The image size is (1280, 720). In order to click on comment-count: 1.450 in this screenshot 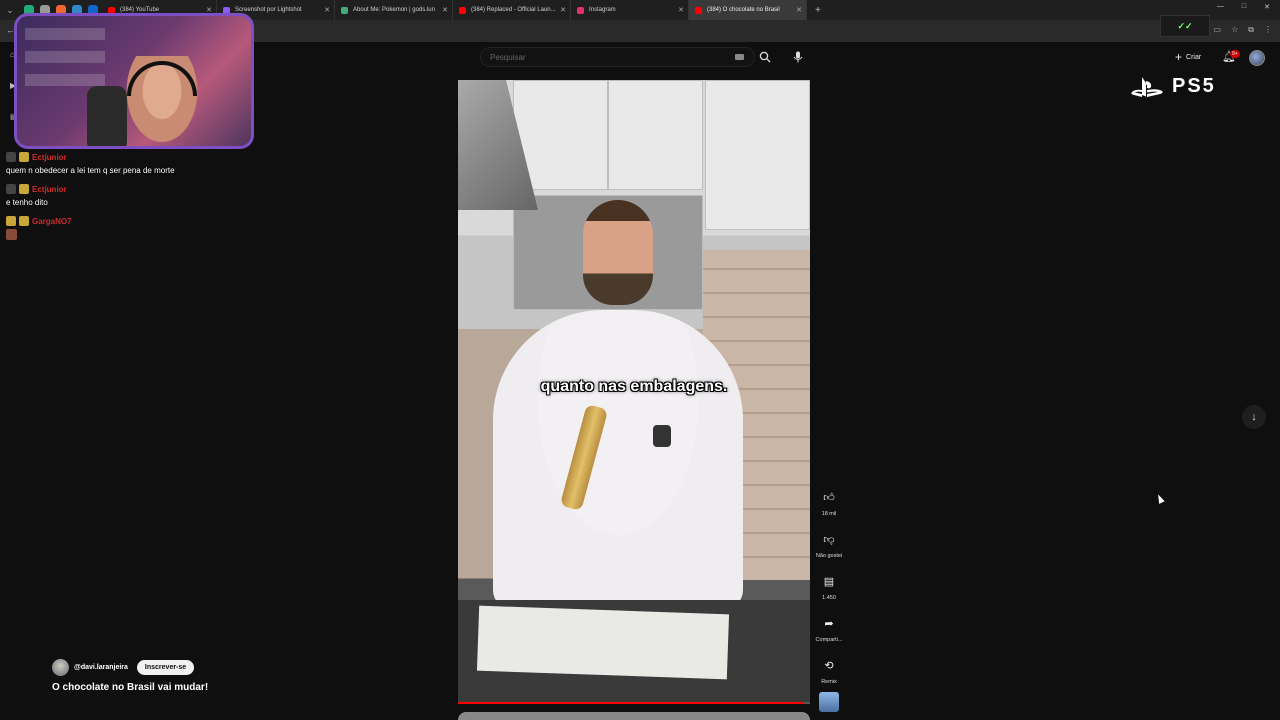, I will do `click(829, 598)`.